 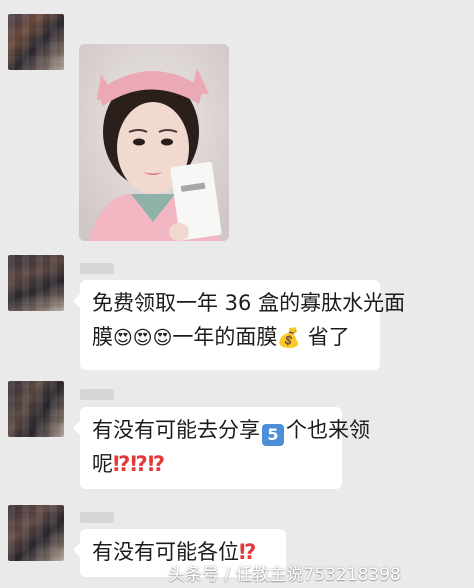 I want to click on watermark-text: 头条号 / 任教主说753218398, so click(x=284, y=575).